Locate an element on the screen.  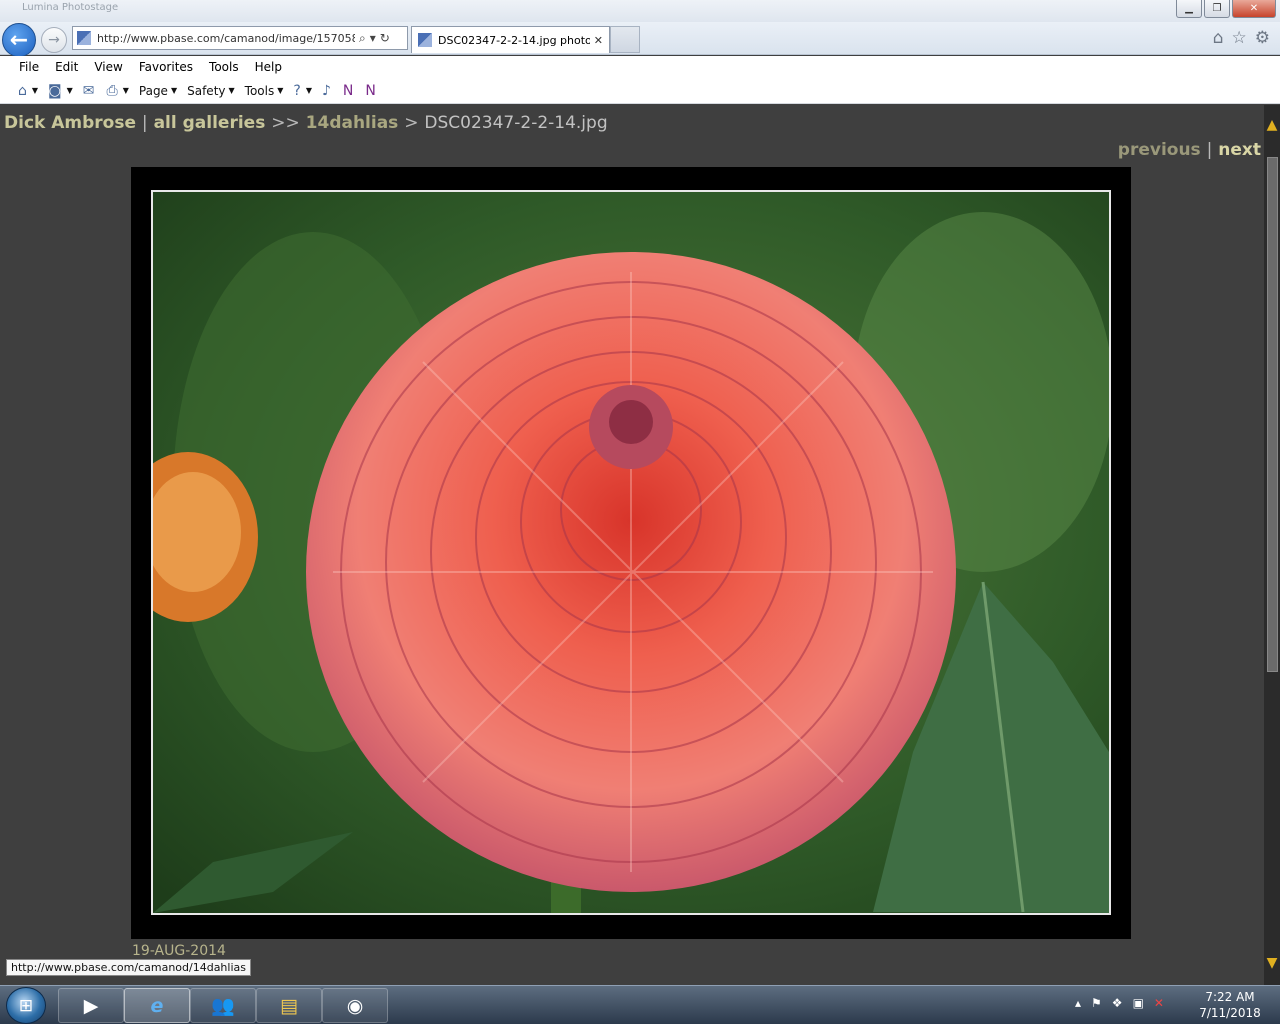
new-tab-button is located at coordinates (625, 39).